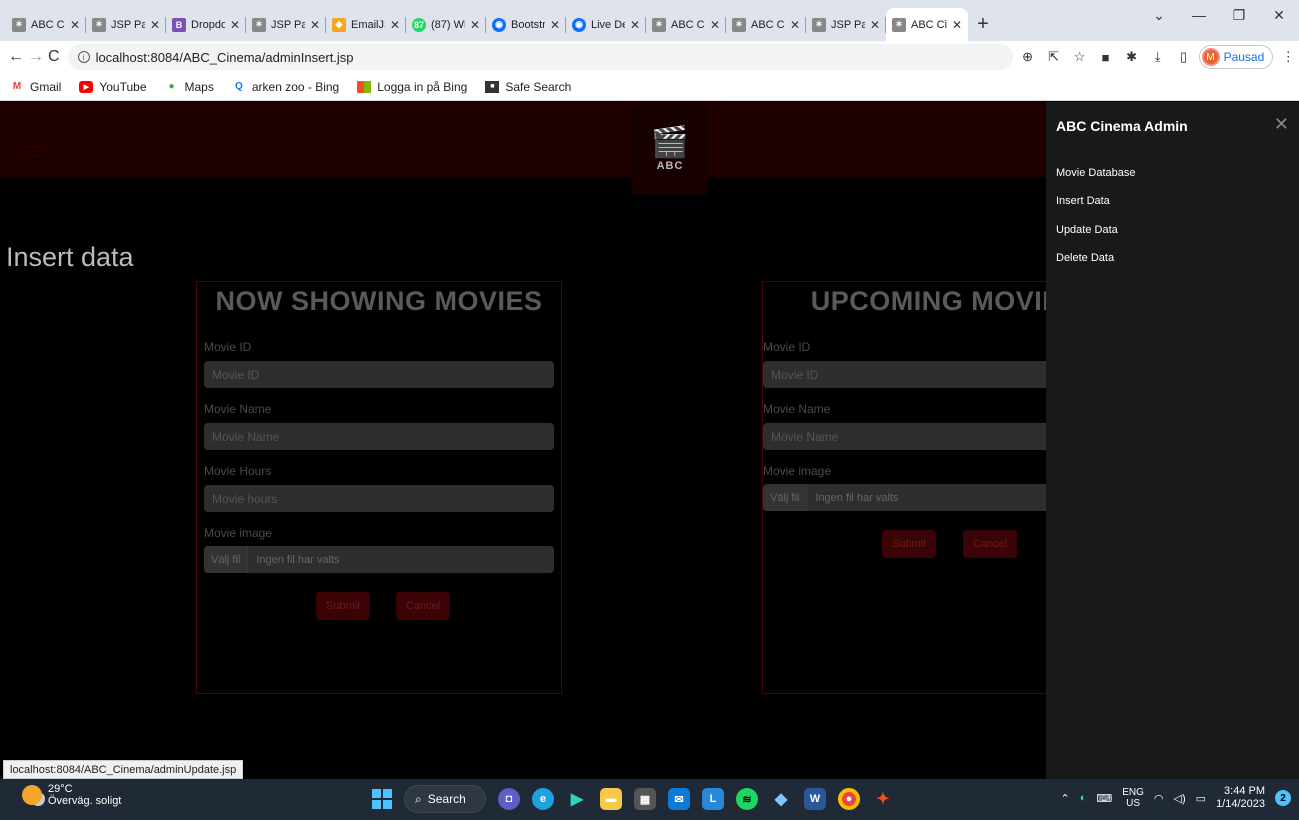 Image resolution: width=1299 pixels, height=820 pixels. I want to click on chrome-icon: ●, so click(849, 799).